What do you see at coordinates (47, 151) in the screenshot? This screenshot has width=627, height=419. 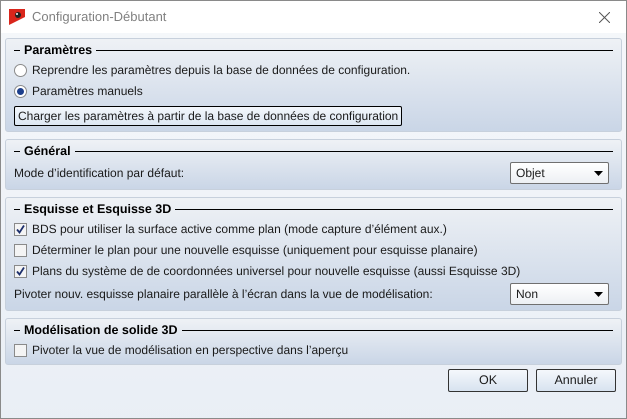 I see `section-title: Général` at bounding box center [47, 151].